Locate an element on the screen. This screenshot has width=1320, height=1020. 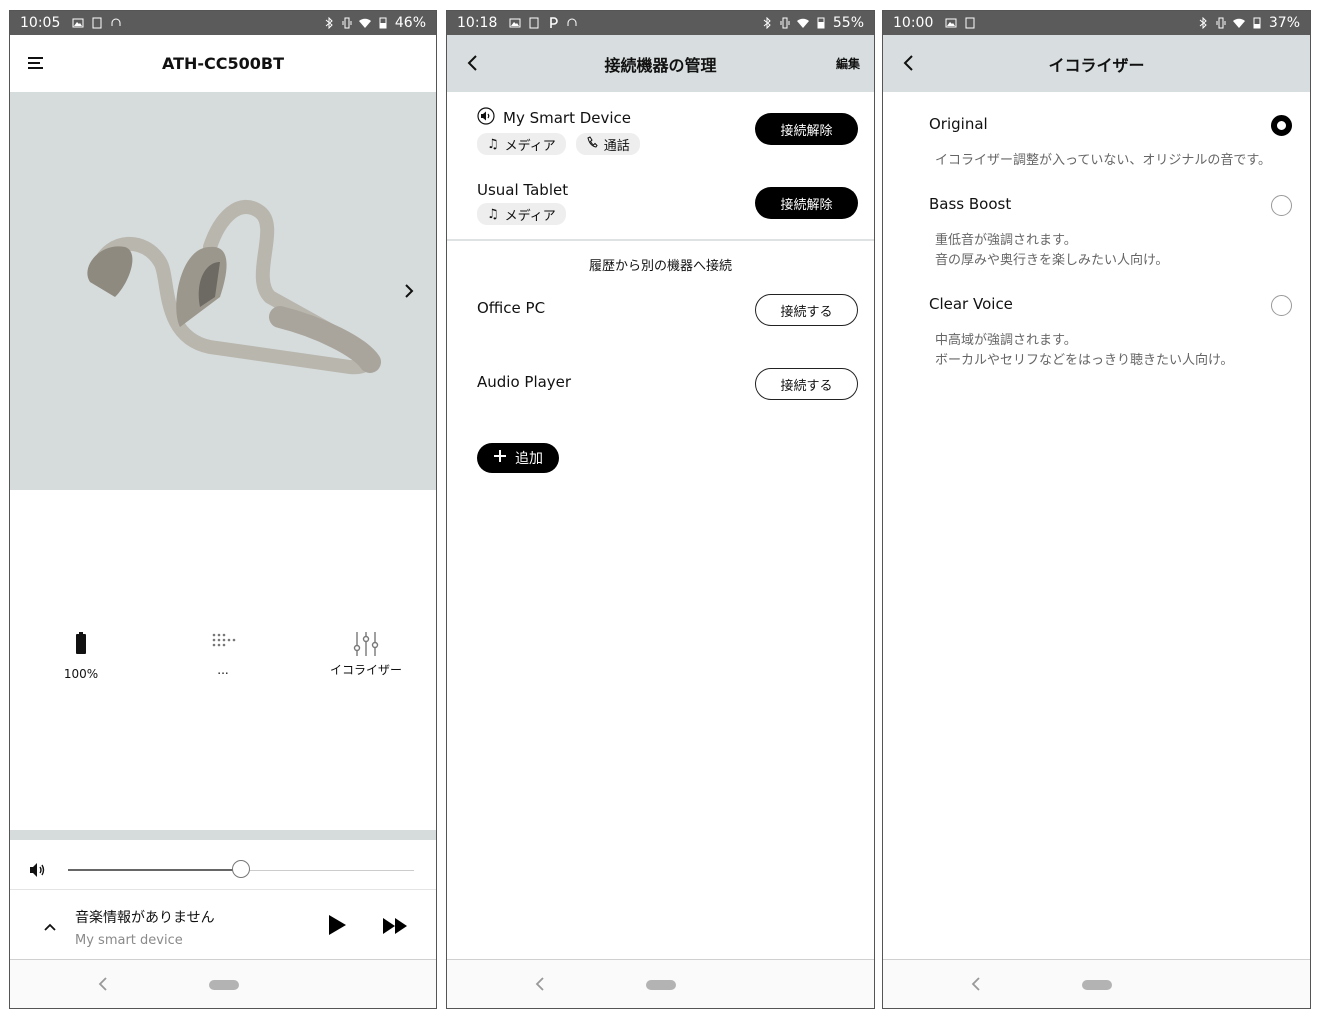
page-title: 接続機器の管理 is located at coordinates (660, 65).